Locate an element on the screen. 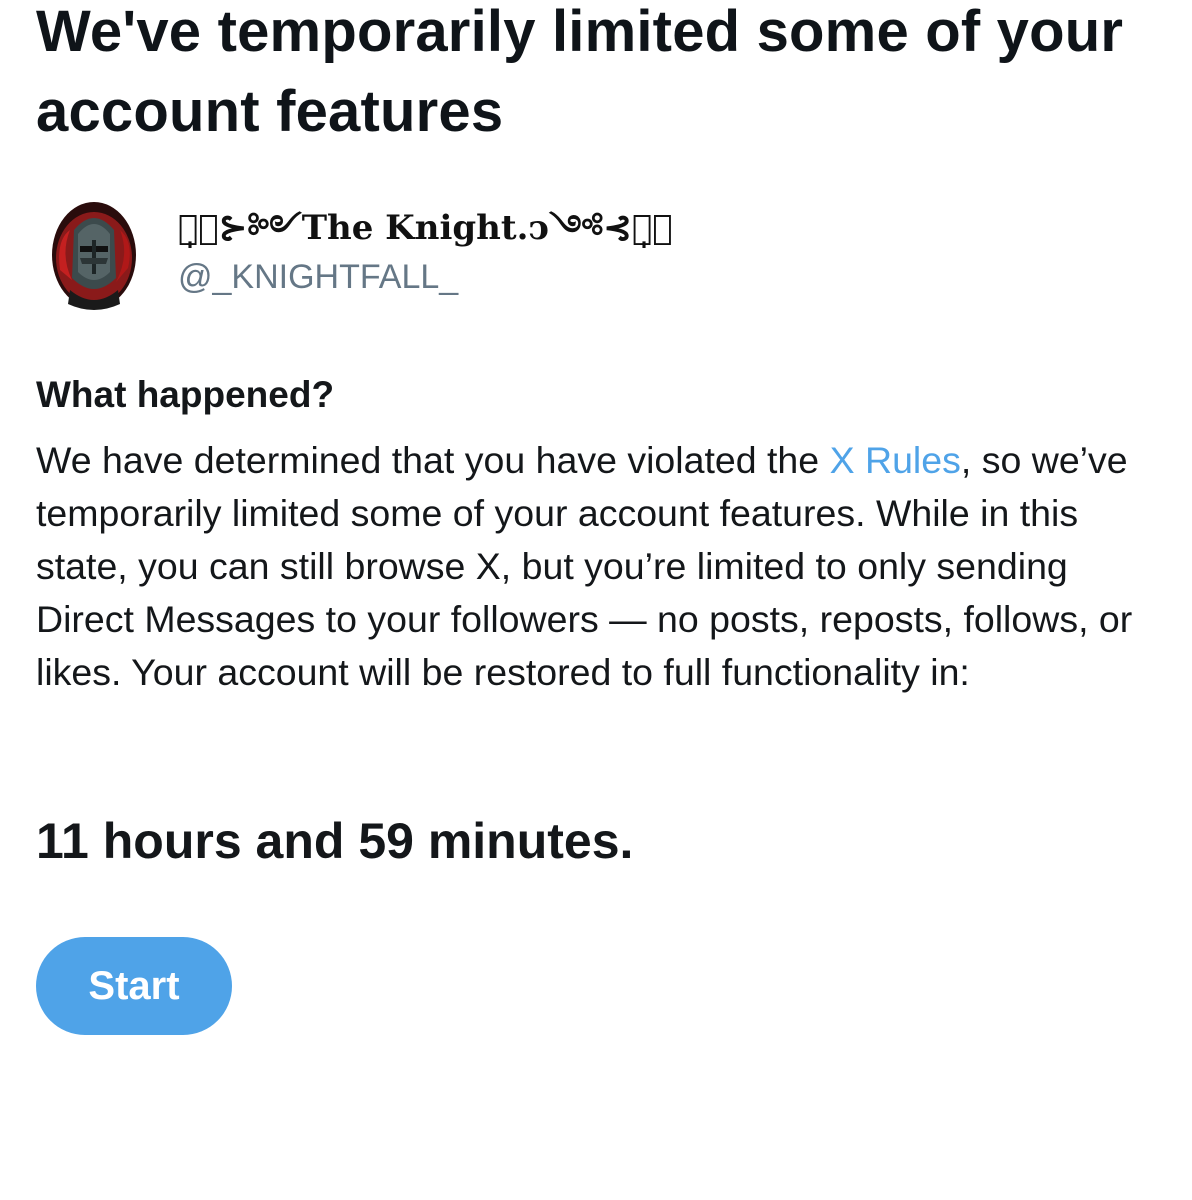 The image size is (1192, 1200). knight-helmet-avatar is located at coordinates (94, 255).